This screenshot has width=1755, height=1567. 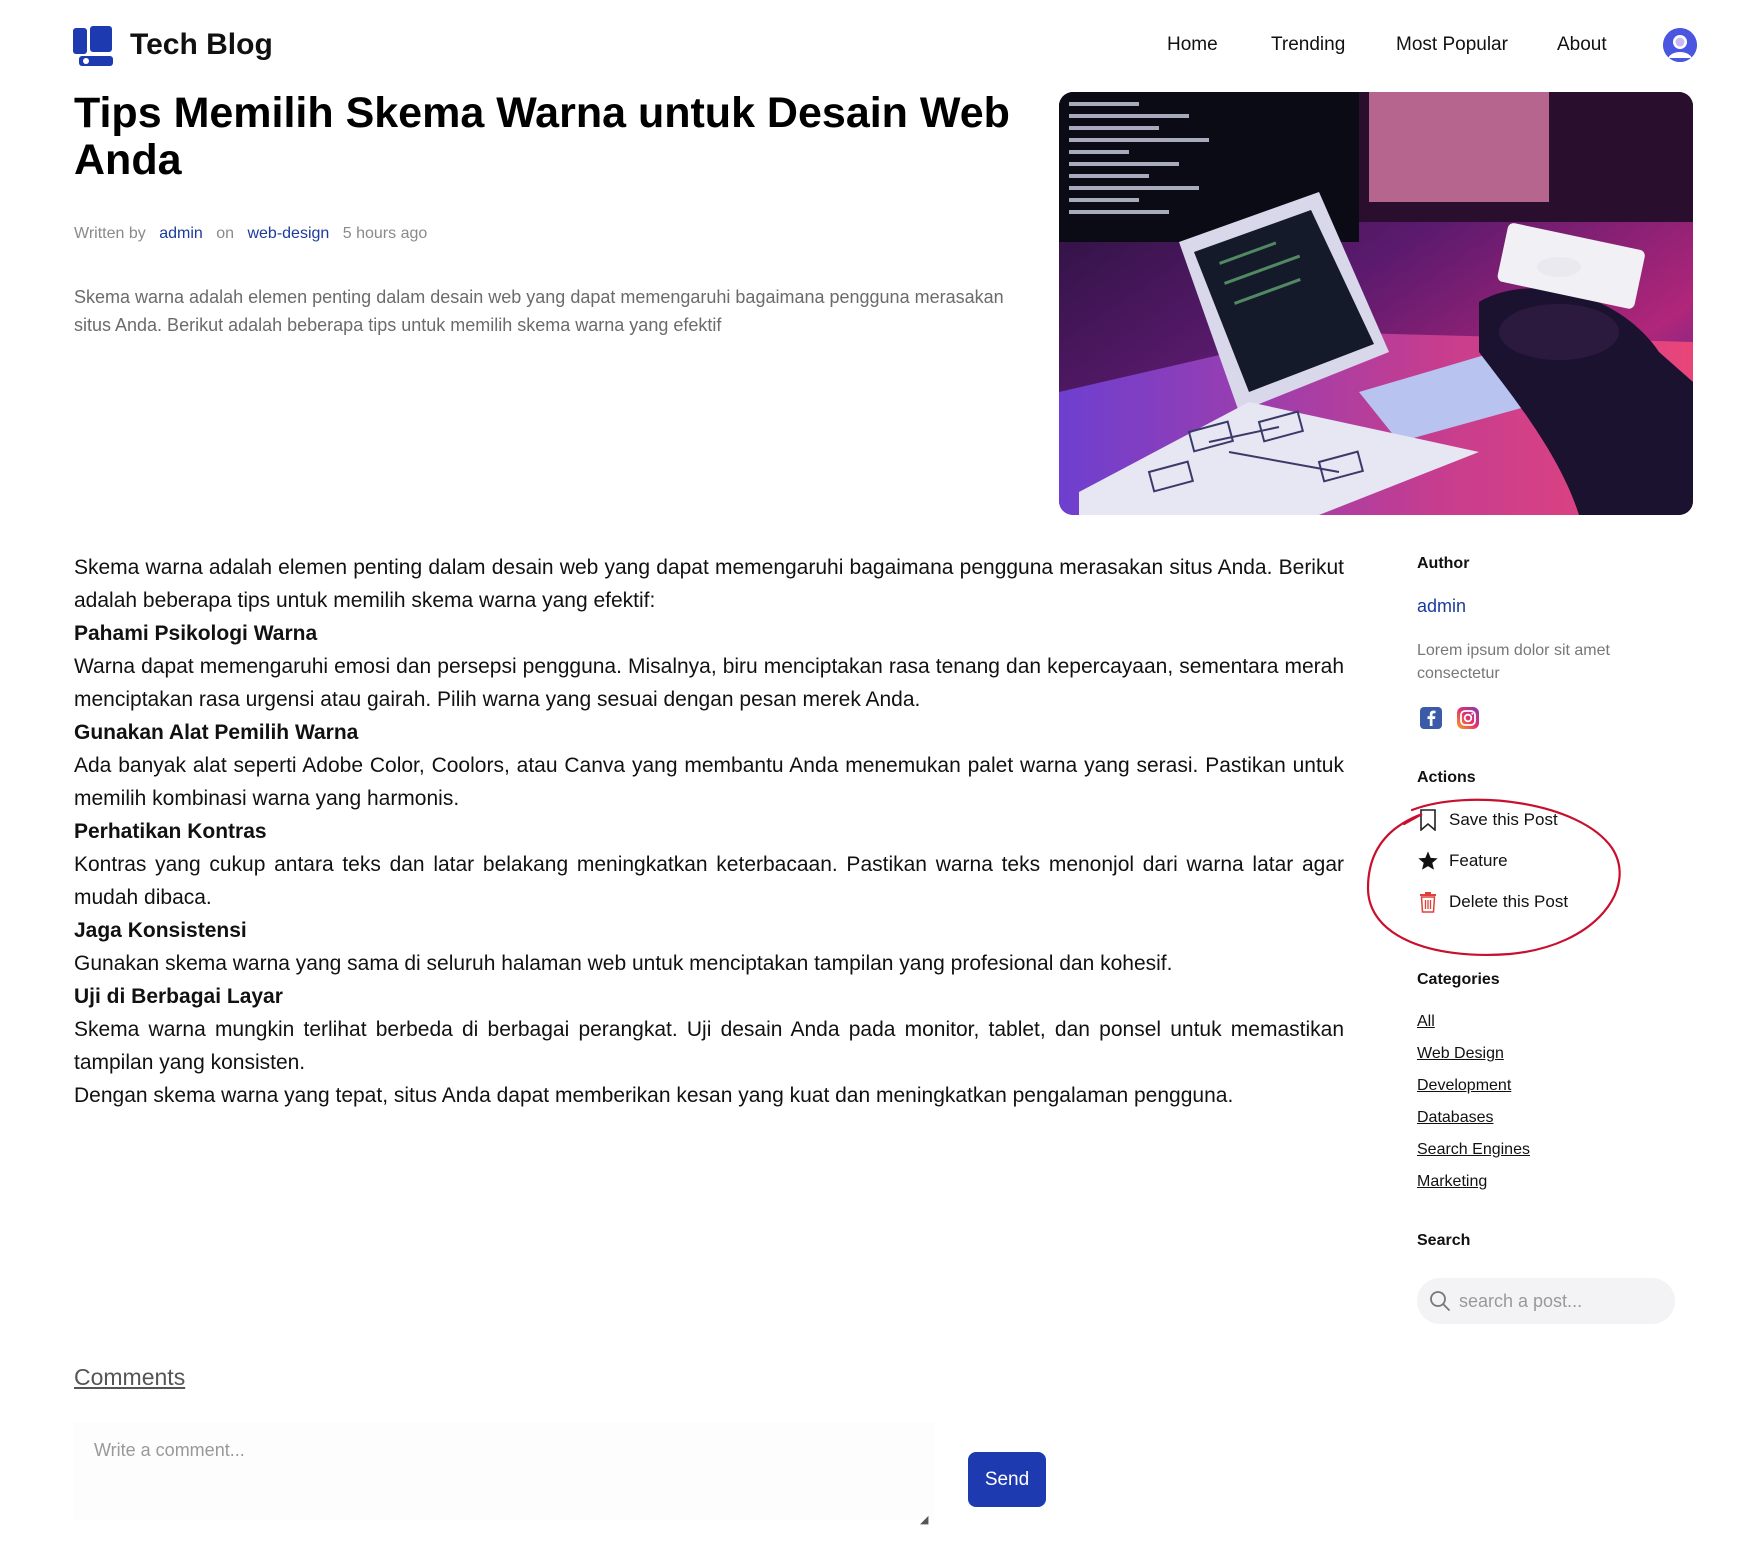 I want to click on meta-category-link: web-design, so click(x=288, y=233).